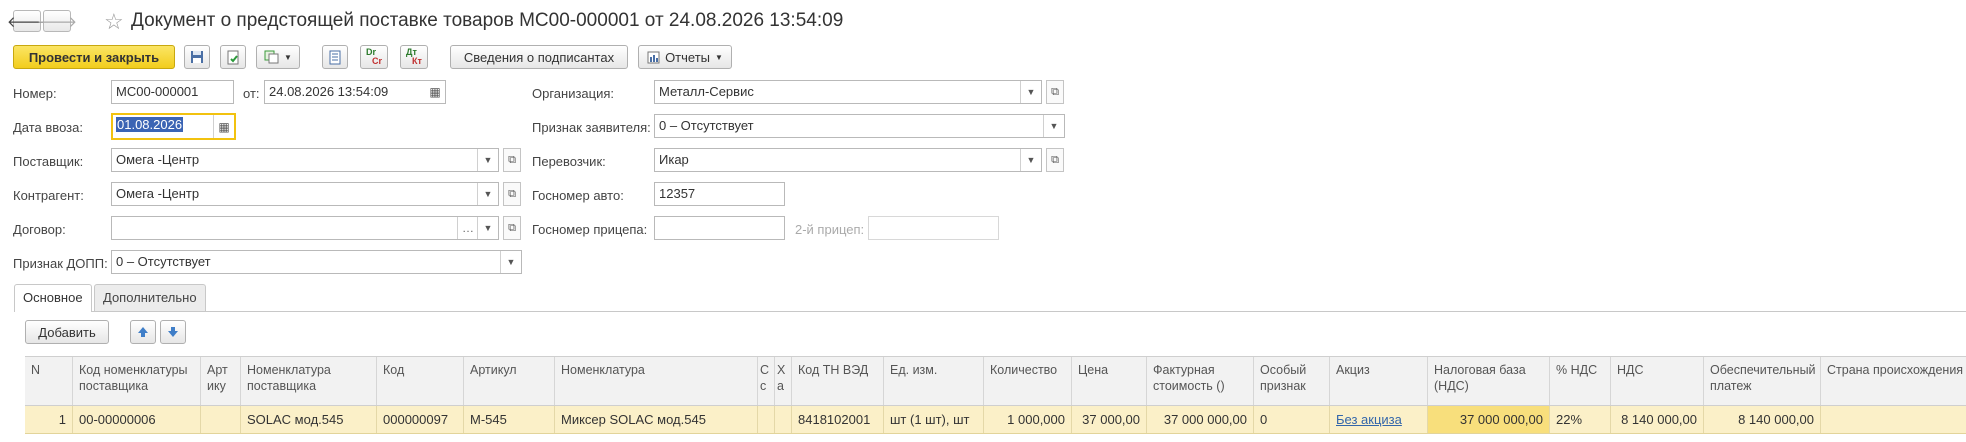  What do you see at coordinates (783, 381) in the screenshot?
I see `col-c2: Х а` at bounding box center [783, 381].